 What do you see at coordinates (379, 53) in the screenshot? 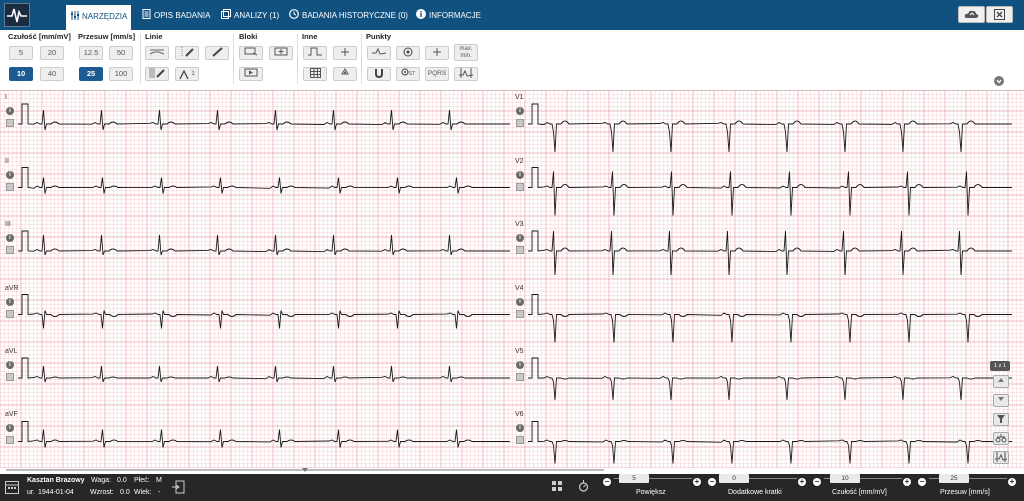
I see `points-wave-button` at bounding box center [379, 53].